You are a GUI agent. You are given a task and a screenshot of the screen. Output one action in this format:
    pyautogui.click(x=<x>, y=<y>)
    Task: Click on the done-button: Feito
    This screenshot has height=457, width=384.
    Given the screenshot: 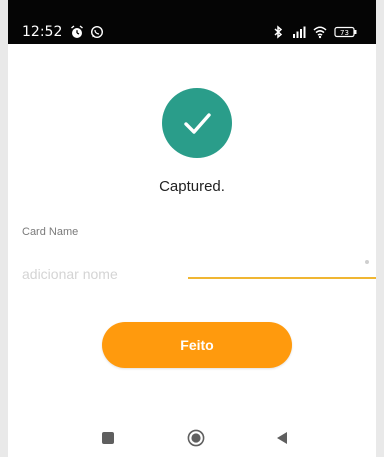 What is the action you would take?
    pyautogui.click(x=197, y=345)
    